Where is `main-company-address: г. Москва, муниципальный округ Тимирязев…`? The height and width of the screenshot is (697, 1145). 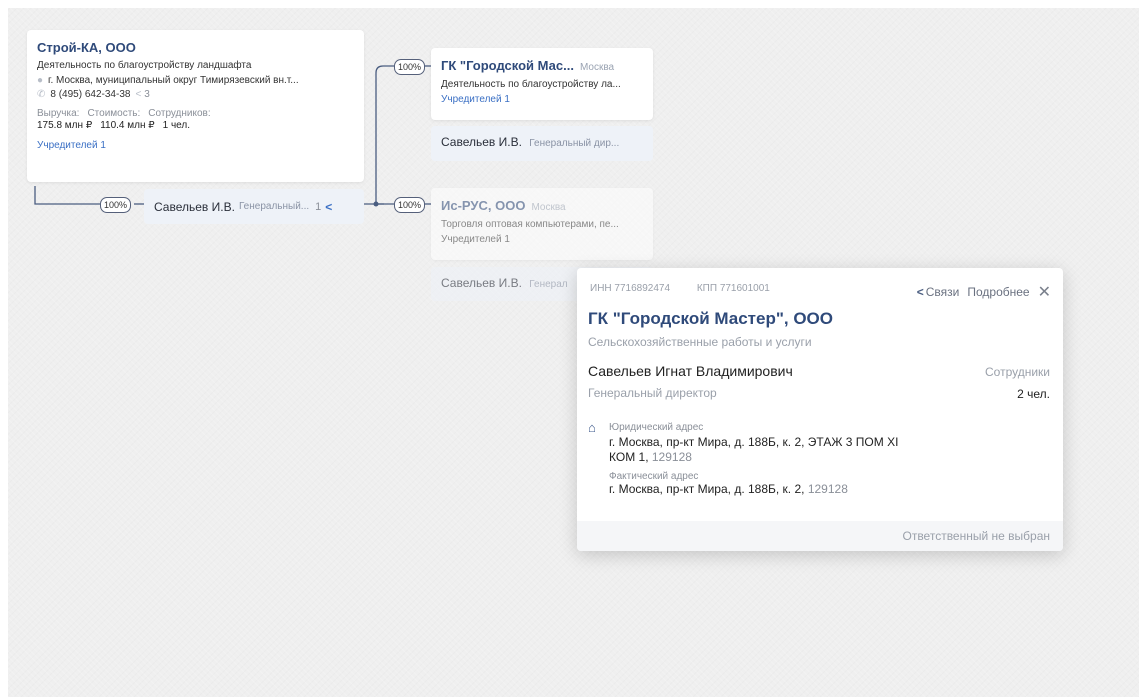 main-company-address: г. Москва, муниципальный округ Тимирязев… is located at coordinates (173, 80).